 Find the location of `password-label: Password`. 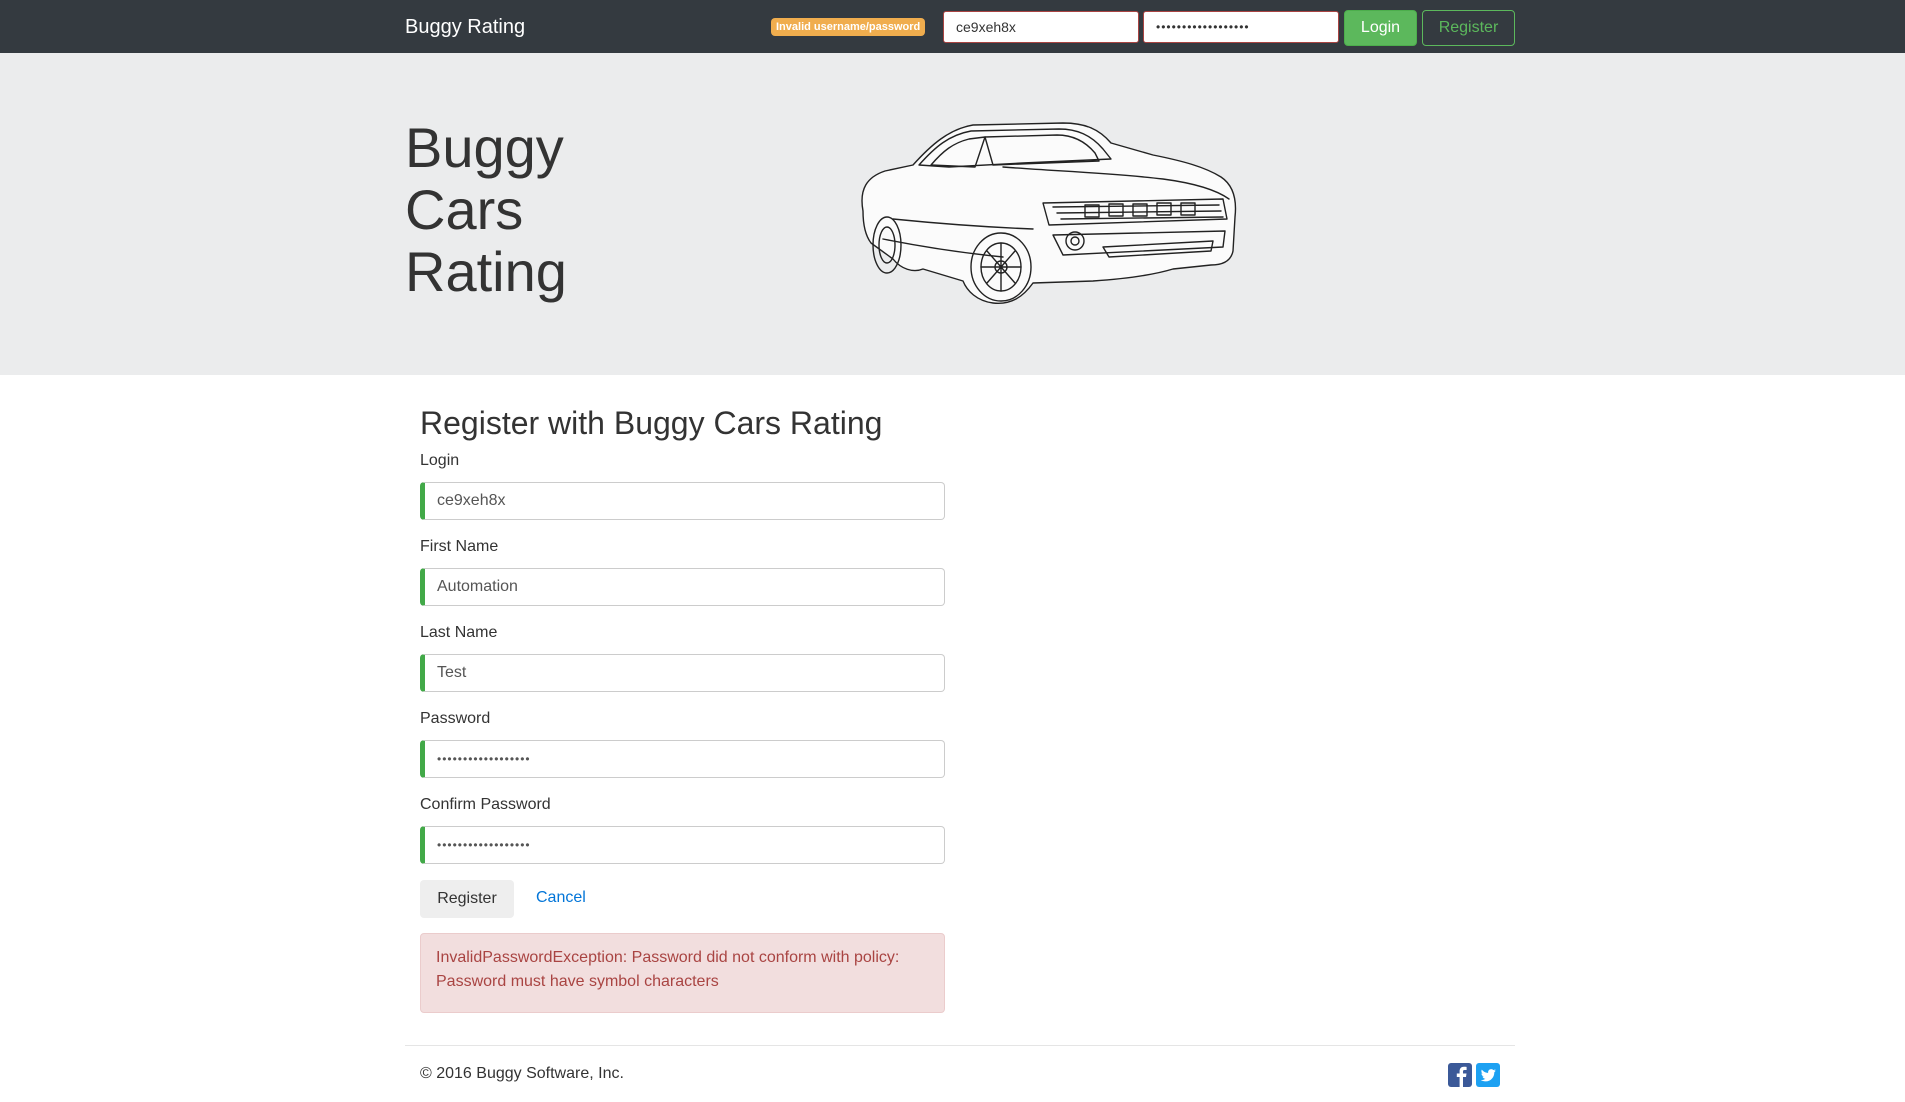

password-label: Password is located at coordinates (455, 718).